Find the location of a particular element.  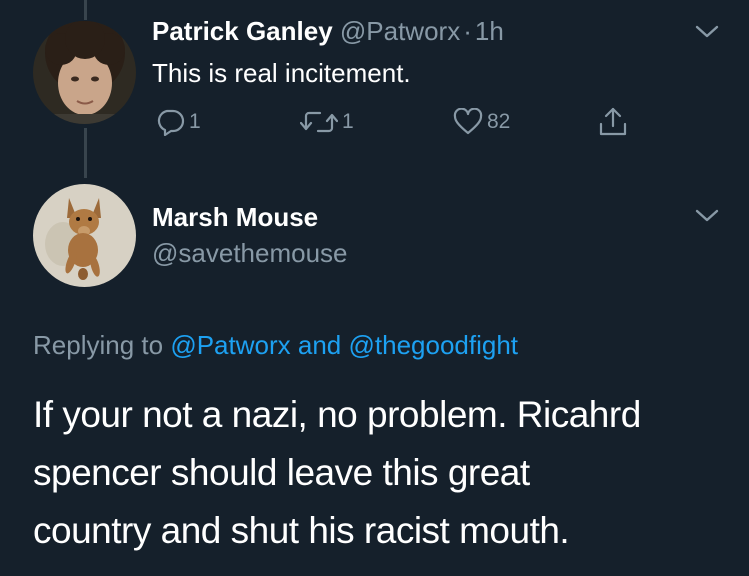

tweet-text-line: spencer should leave this great is located at coordinates (281, 472).